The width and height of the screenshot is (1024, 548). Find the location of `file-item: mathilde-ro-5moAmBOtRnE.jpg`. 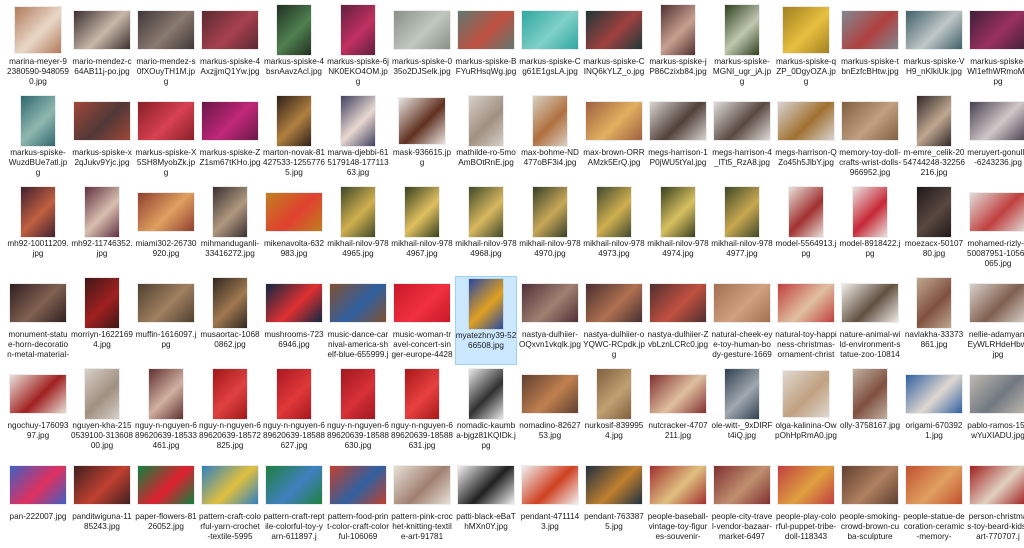

file-item: mathilde-ro-5moAmBOtRnE.jpg is located at coordinates (486, 138).